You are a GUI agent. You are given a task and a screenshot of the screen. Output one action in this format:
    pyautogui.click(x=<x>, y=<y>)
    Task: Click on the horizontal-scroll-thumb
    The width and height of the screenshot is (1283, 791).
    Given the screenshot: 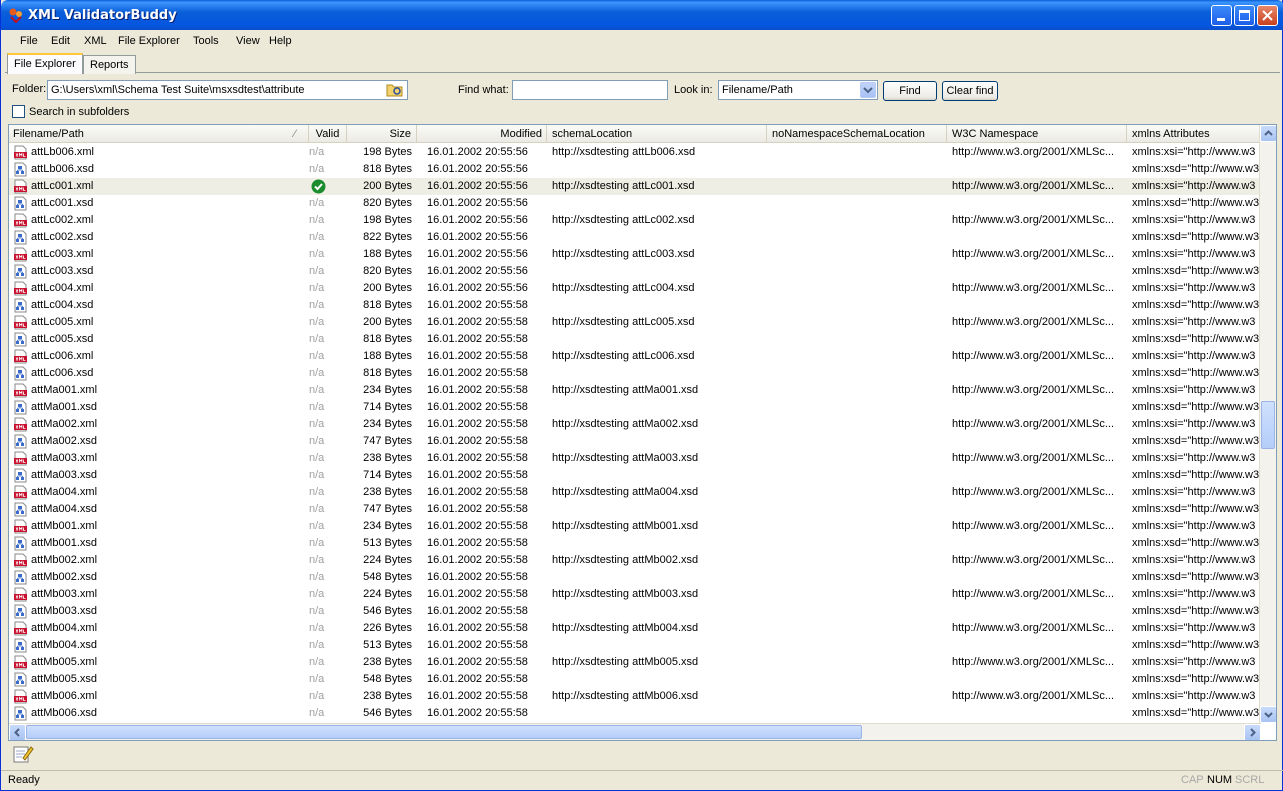 What is the action you would take?
    pyautogui.click(x=444, y=732)
    